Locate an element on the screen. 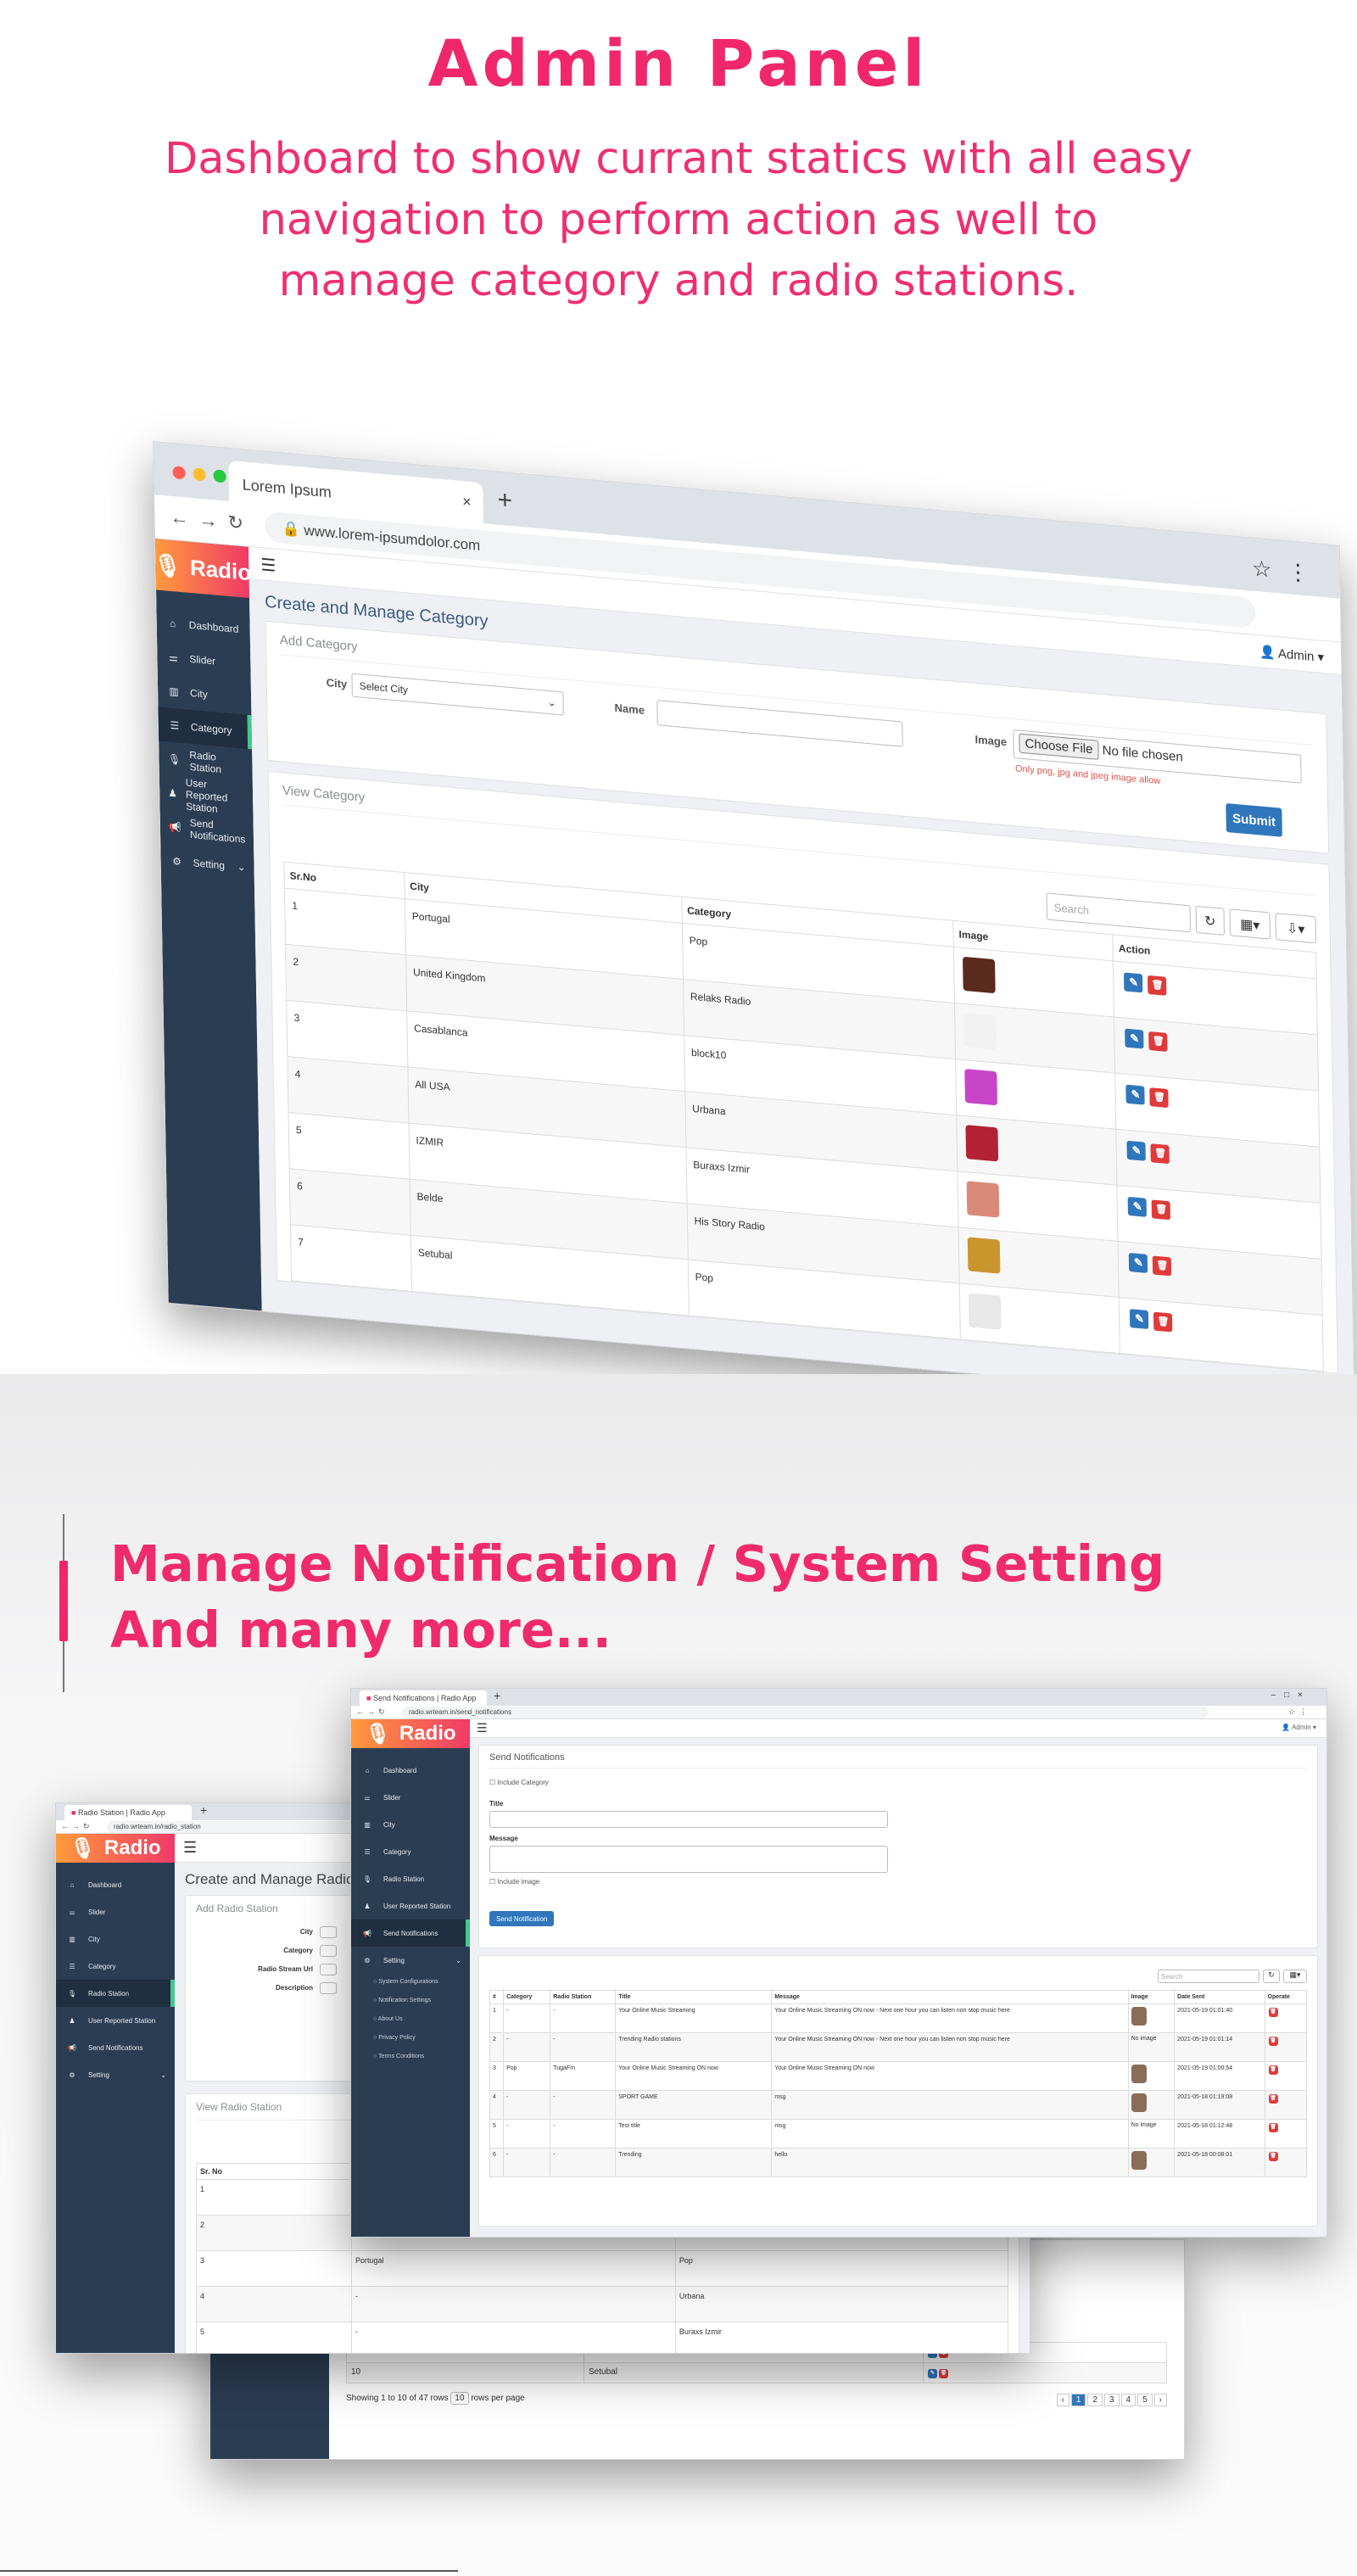 Image resolution: width=1357 pixels, height=2576 pixels. message-textarea is located at coordinates (688, 1859).